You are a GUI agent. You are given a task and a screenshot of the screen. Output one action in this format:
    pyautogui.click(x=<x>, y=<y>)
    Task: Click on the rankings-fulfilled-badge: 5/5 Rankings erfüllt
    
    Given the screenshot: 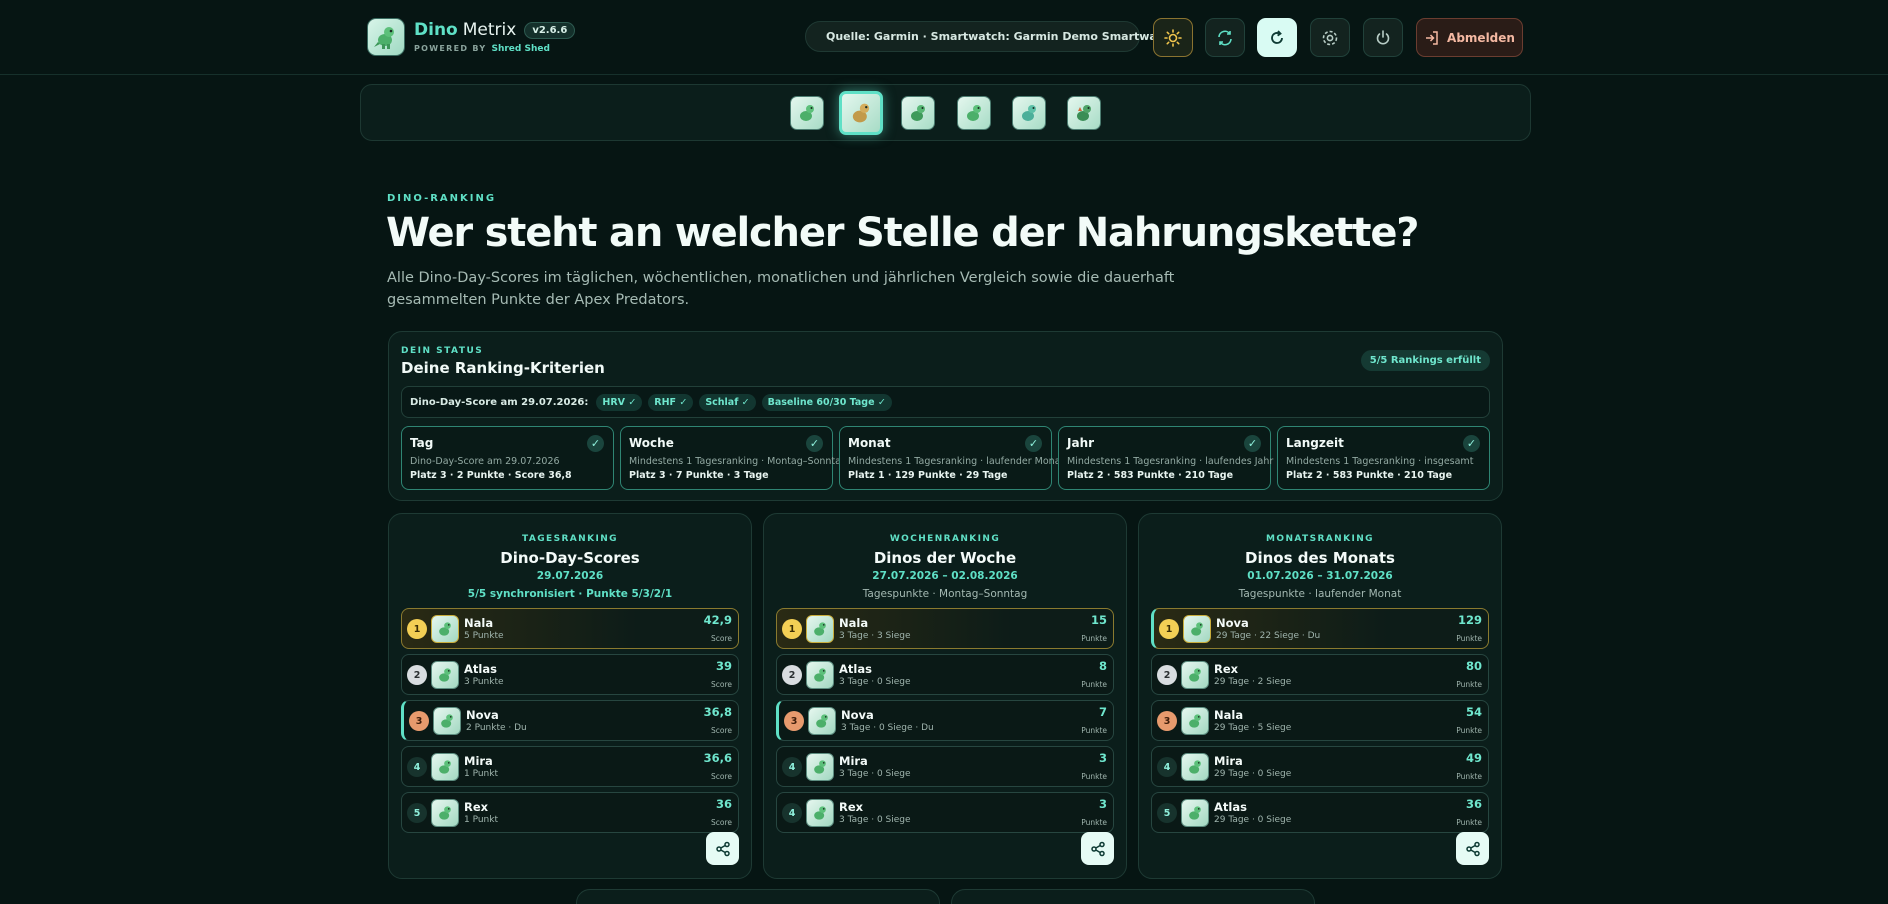 What is the action you would take?
    pyautogui.click(x=1425, y=360)
    